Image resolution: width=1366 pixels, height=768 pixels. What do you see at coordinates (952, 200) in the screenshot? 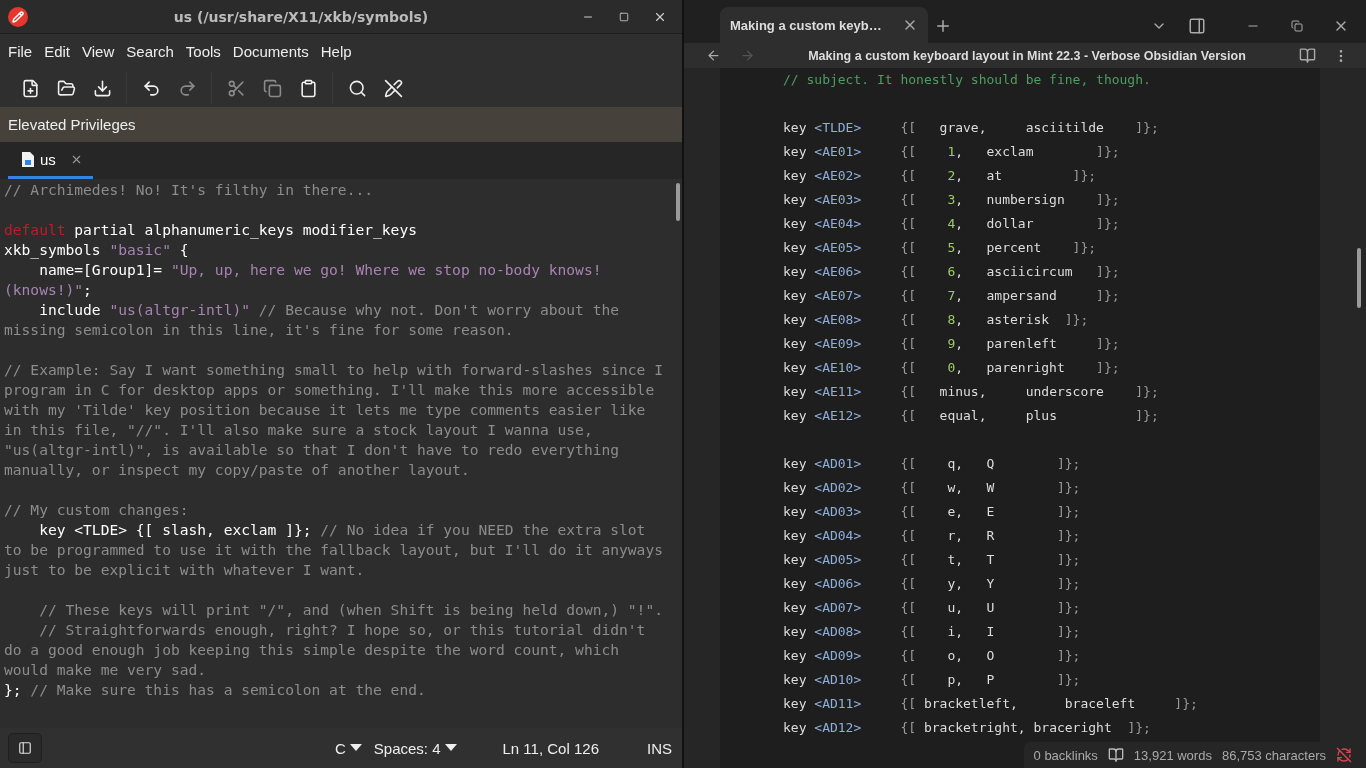
I see `code-line: key <AE03> {[ 3, numbersign ]};` at bounding box center [952, 200].